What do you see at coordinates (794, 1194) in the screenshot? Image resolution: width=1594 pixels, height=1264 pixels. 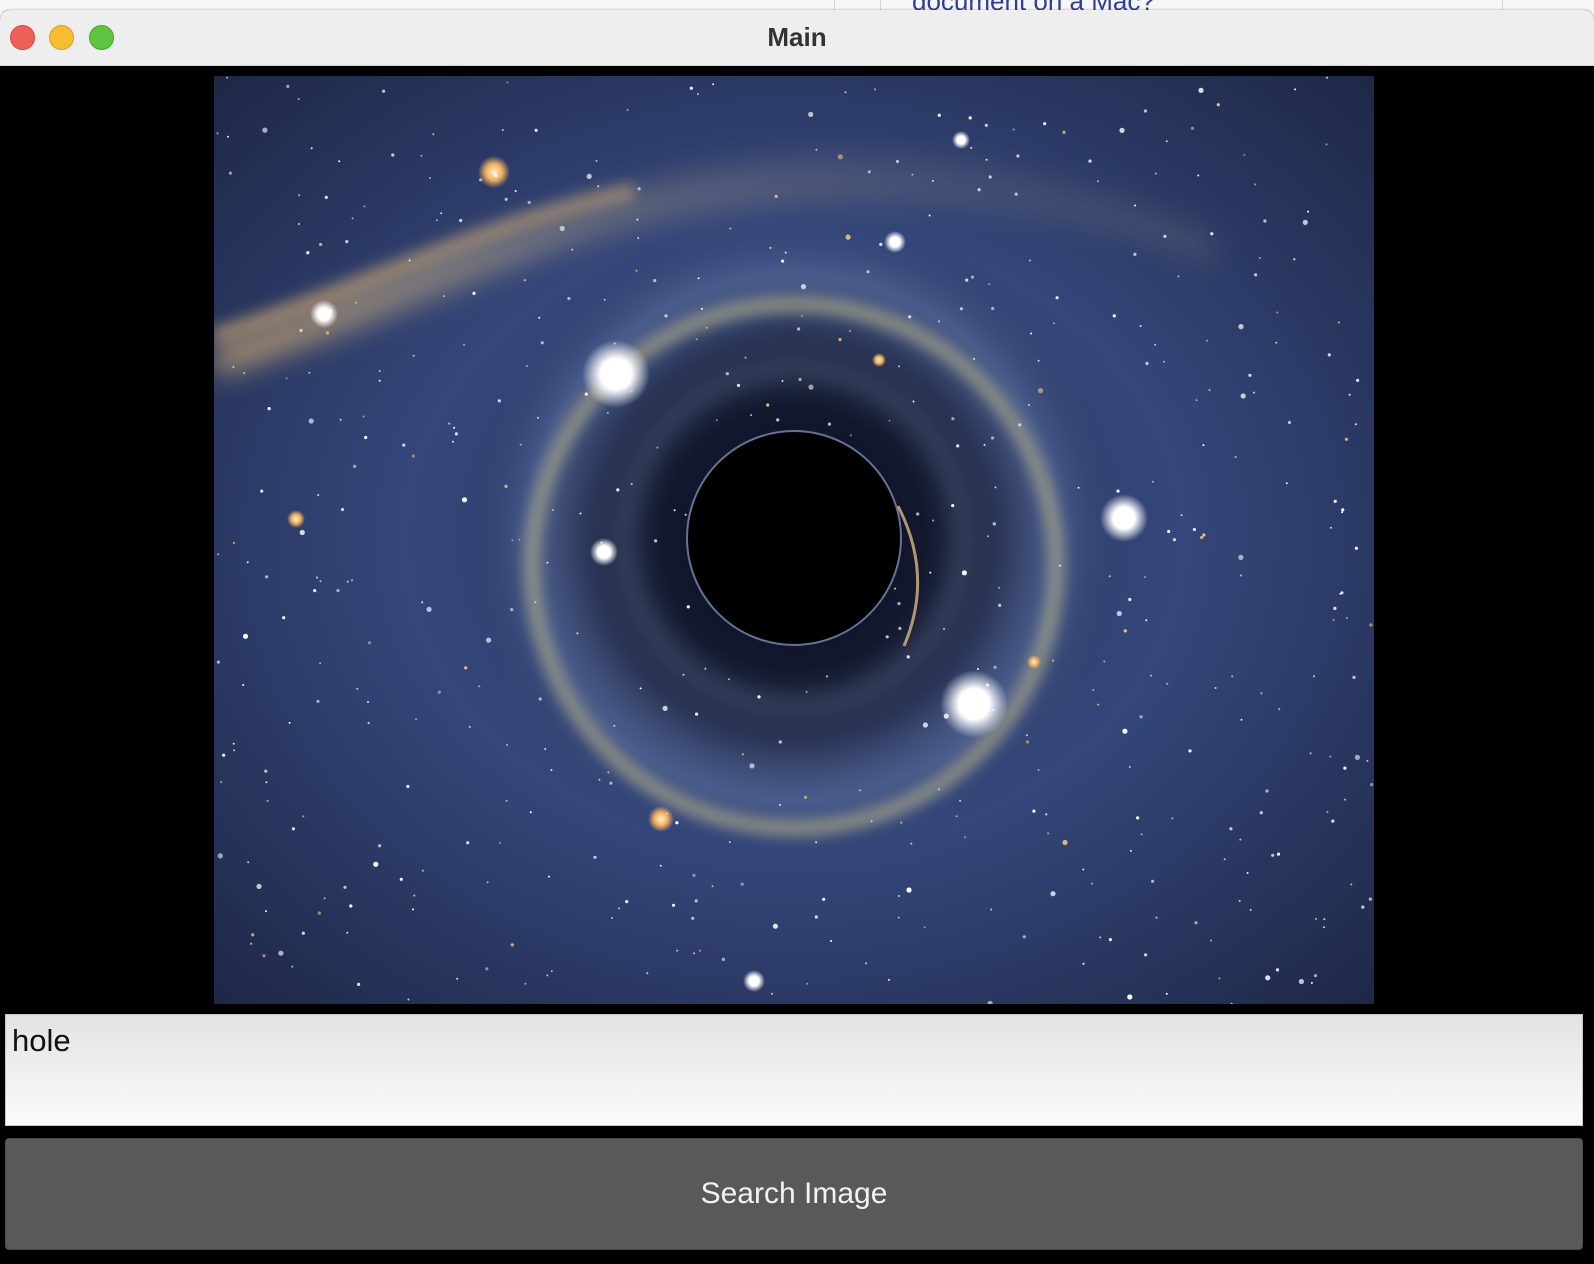 I see `search-image-button: Search Image` at bounding box center [794, 1194].